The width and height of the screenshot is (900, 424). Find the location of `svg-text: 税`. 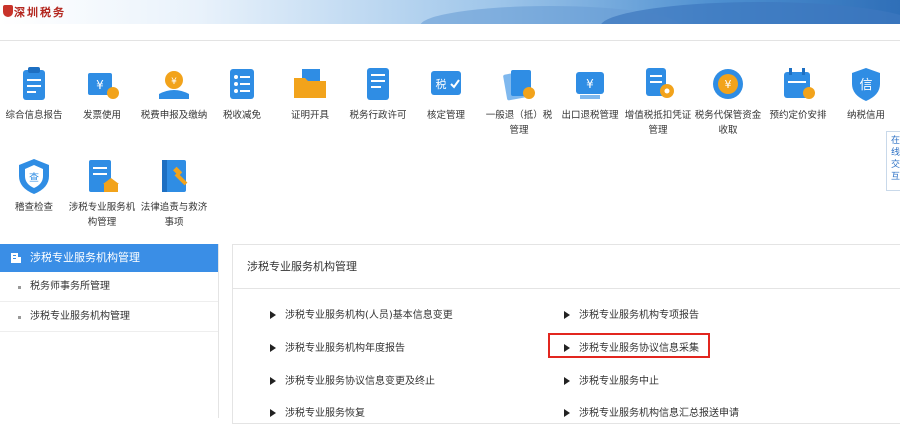

svg-text: 税 is located at coordinates (441, 84).